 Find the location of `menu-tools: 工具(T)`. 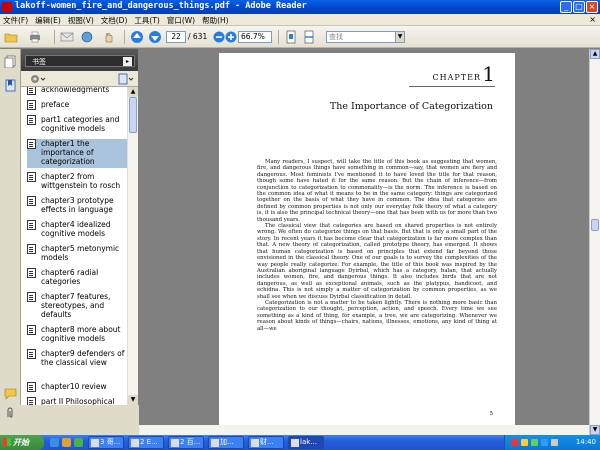

menu-tools: 工具(T) is located at coordinates (147, 20).